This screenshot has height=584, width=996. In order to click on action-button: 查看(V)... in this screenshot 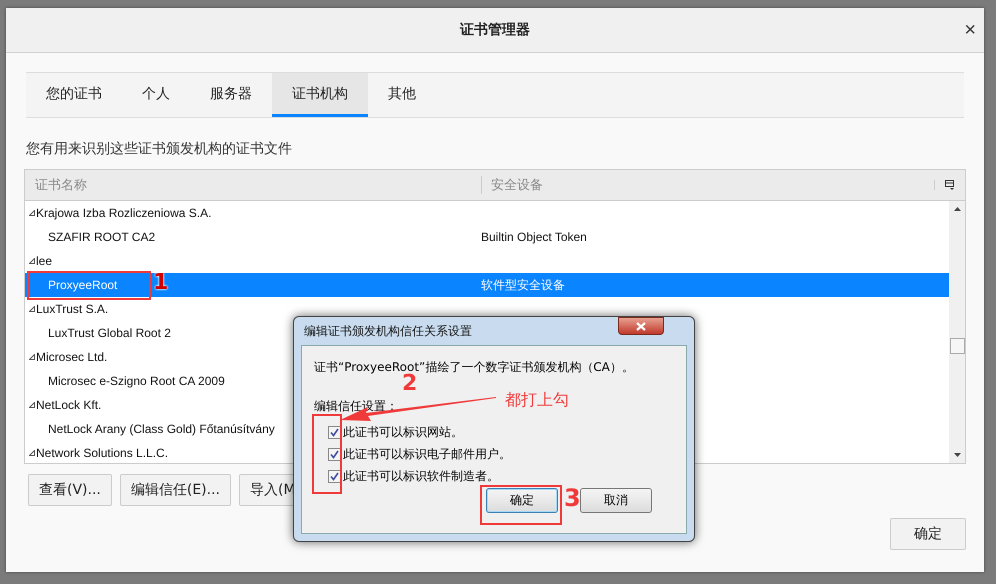, I will do `click(70, 490)`.